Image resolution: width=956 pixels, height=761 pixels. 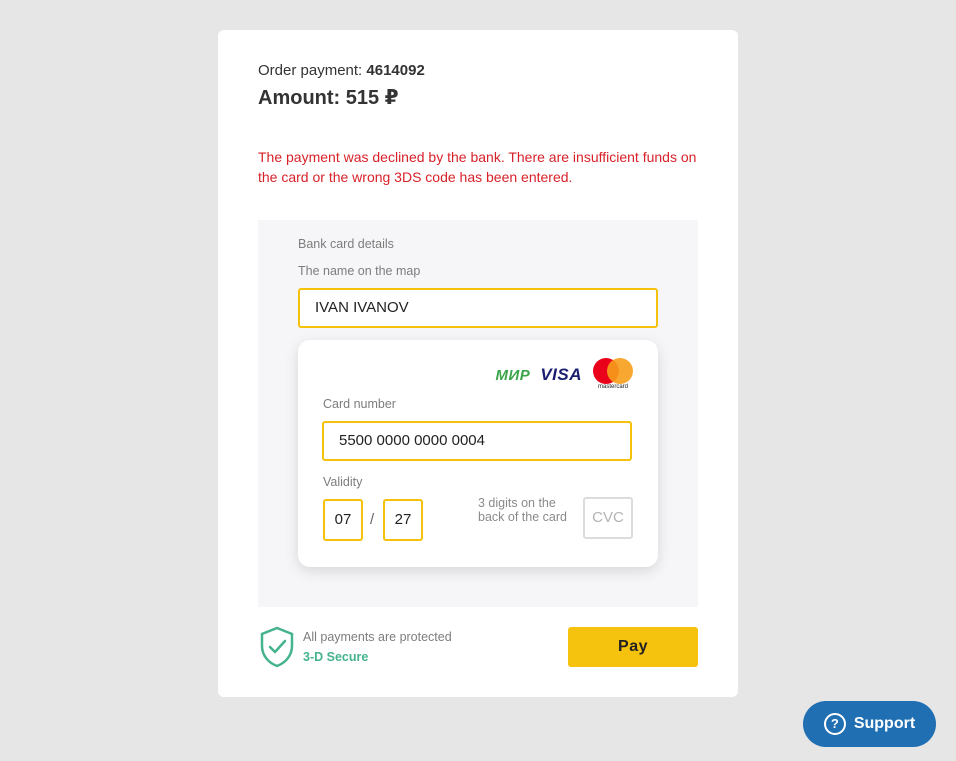 What do you see at coordinates (310, 70) in the screenshot?
I see `order-label: Order payment:` at bounding box center [310, 70].